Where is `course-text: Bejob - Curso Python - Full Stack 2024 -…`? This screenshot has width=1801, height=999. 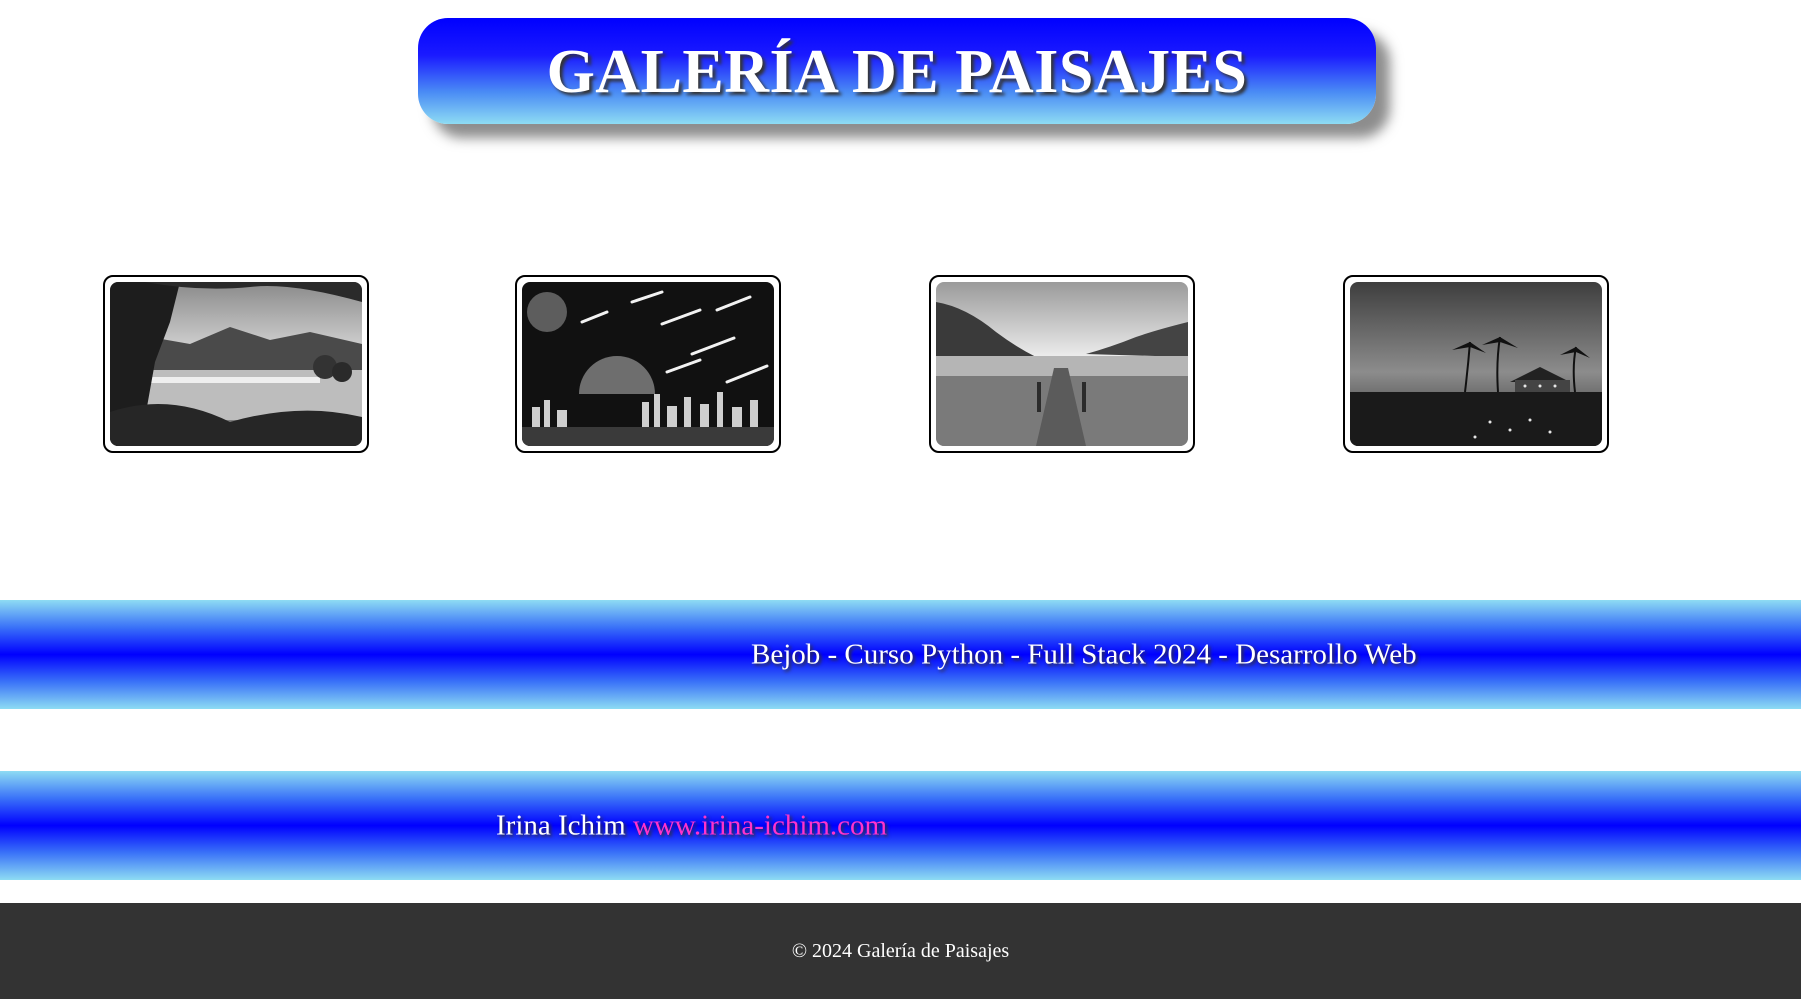
course-text: Bejob - Curso Python - Full Stack 2024 -… is located at coordinates (1084, 654).